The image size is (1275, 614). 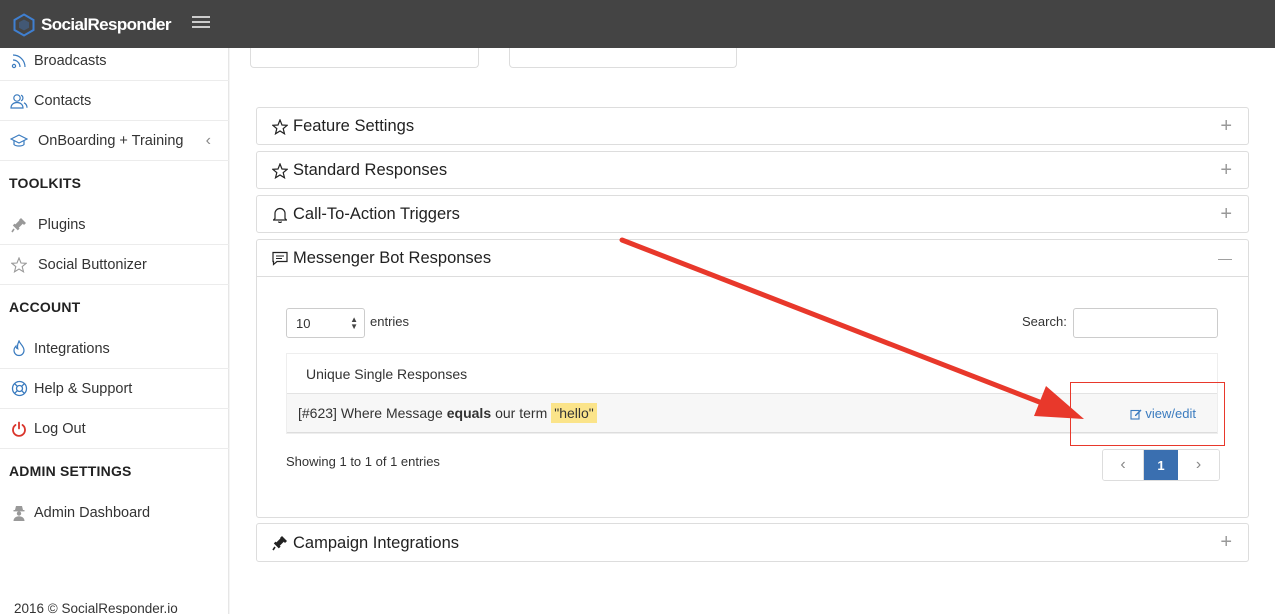 What do you see at coordinates (19, 389) in the screenshot?
I see `life-ring-icon` at bounding box center [19, 389].